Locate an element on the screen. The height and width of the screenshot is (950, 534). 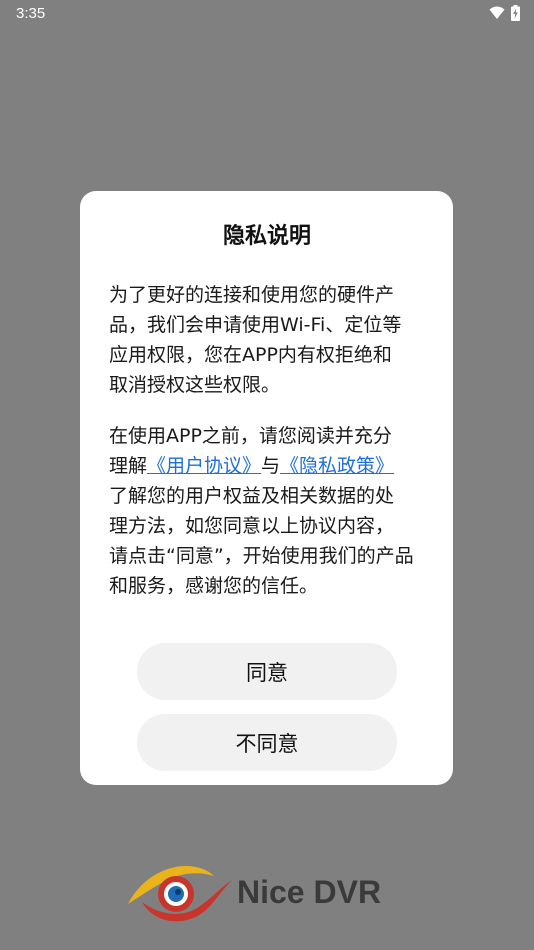
agree-button: 同意 is located at coordinates (267, 671).